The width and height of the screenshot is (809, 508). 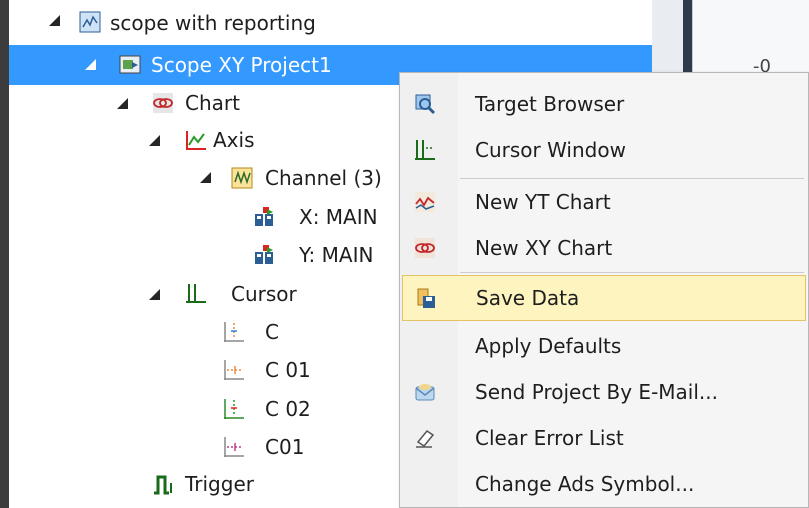 I want to click on tree-item-trigger: Trigger, so click(x=204, y=484).